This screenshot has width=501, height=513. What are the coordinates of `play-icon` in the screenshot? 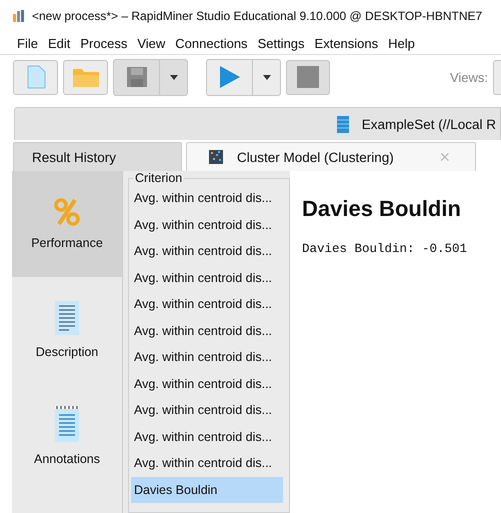 It's located at (229, 77).